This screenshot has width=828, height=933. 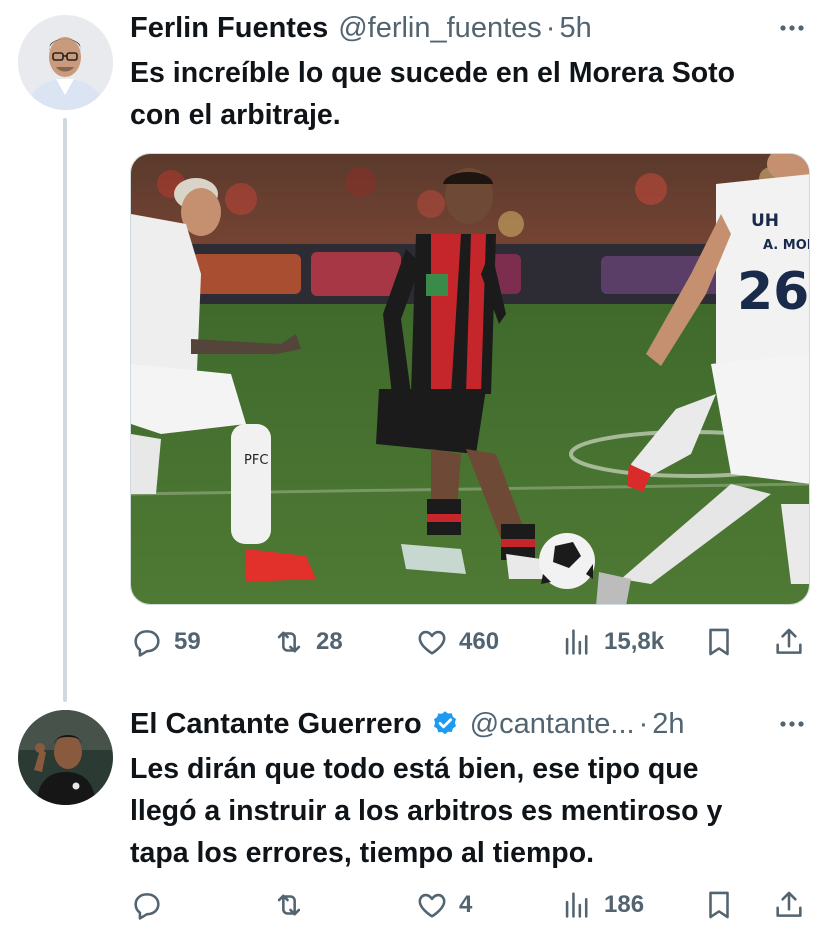 I want to click on reply-count: 59, so click(x=187, y=641).